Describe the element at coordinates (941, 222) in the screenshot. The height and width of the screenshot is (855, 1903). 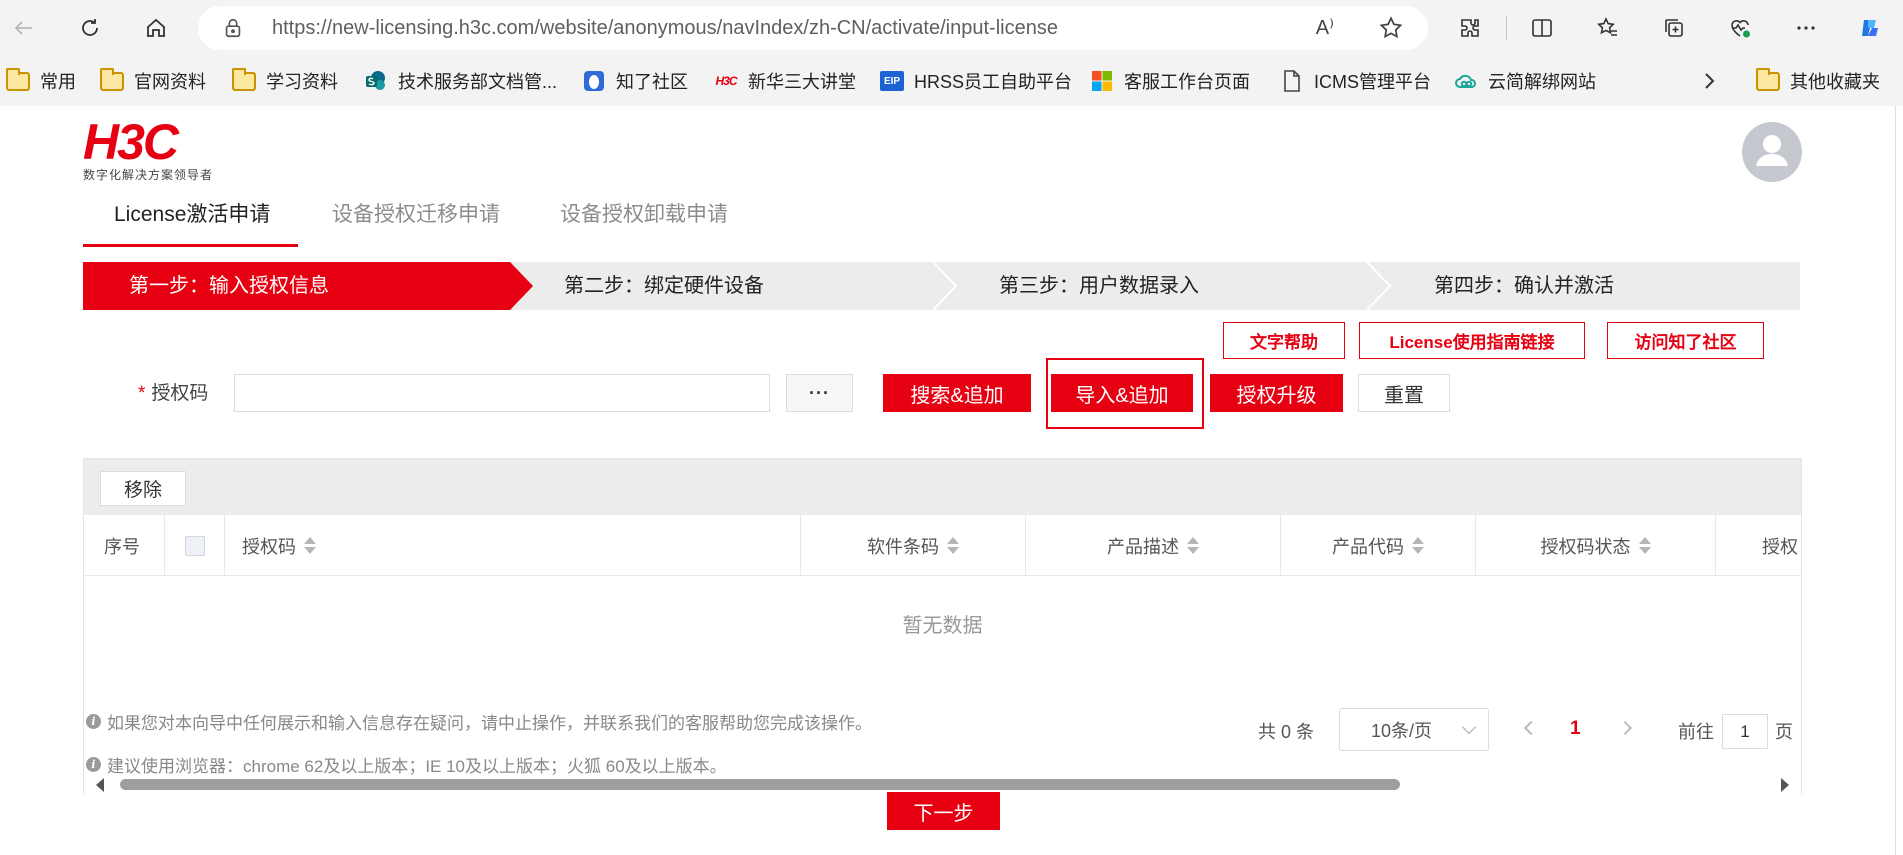
I see `application-tabs: License激活申请 设备授权迁移申请 设备授权卸载申请` at that location.